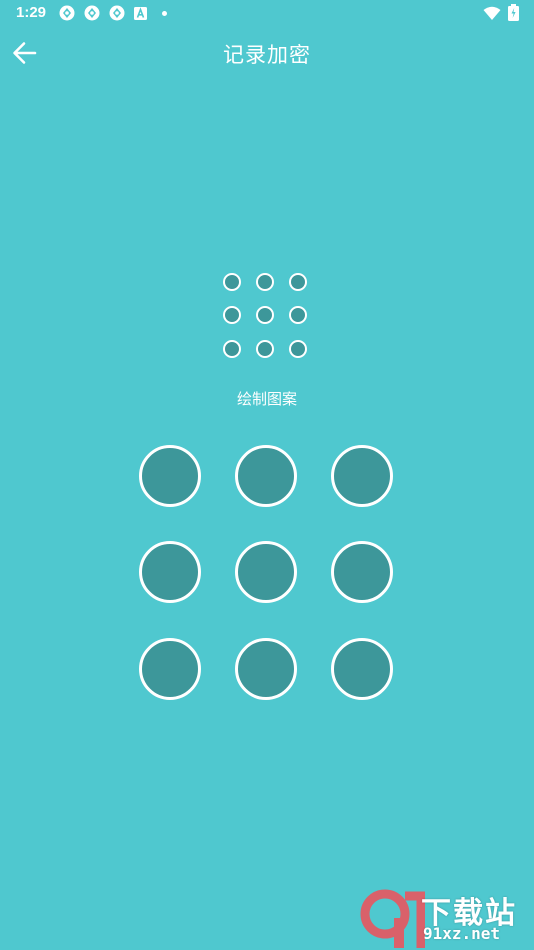  I want to click on font-a-icon, so click(140, 13).